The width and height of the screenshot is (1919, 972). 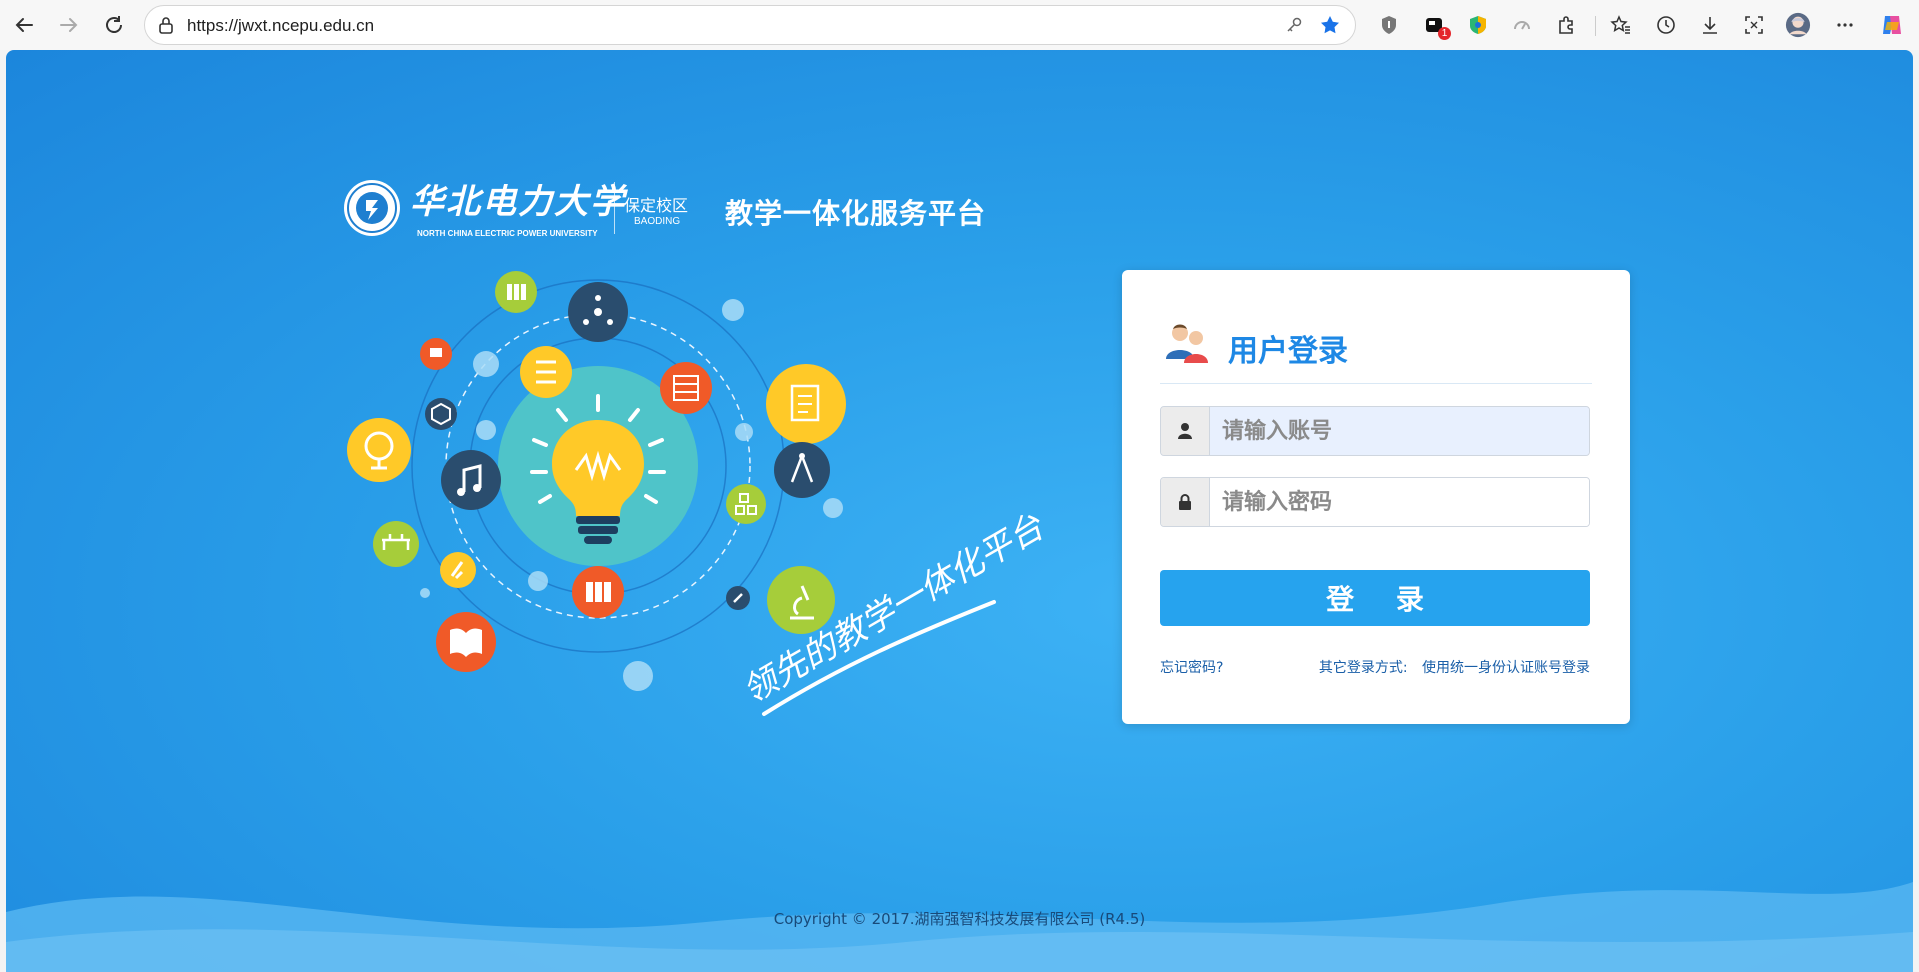 I want to click on performance-icon, so click(x=1522, y=25).